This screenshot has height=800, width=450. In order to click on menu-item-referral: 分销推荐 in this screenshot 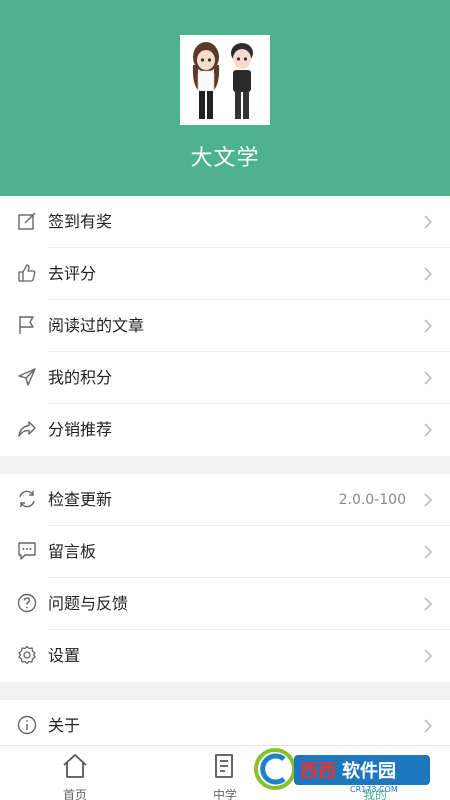, I will do `click(225, 430)`.